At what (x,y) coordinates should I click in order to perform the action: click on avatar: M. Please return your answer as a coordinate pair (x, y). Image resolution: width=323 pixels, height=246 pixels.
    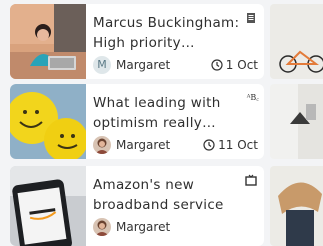
    Looking at the image, I should click on (102, 65).